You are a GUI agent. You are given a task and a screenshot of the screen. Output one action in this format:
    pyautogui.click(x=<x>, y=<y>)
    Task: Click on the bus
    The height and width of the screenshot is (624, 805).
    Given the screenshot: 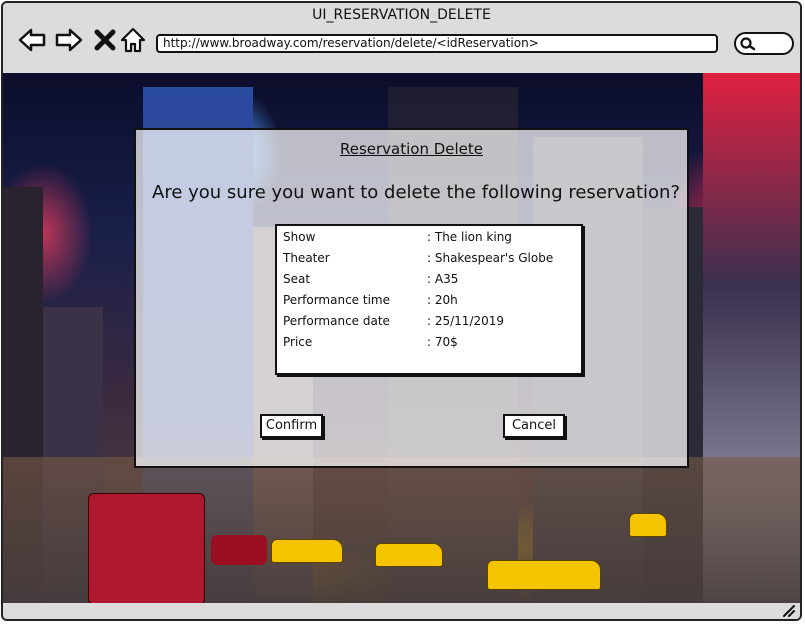 What is the action you would take?
    pyautogui.click(x=146, y=549)
    